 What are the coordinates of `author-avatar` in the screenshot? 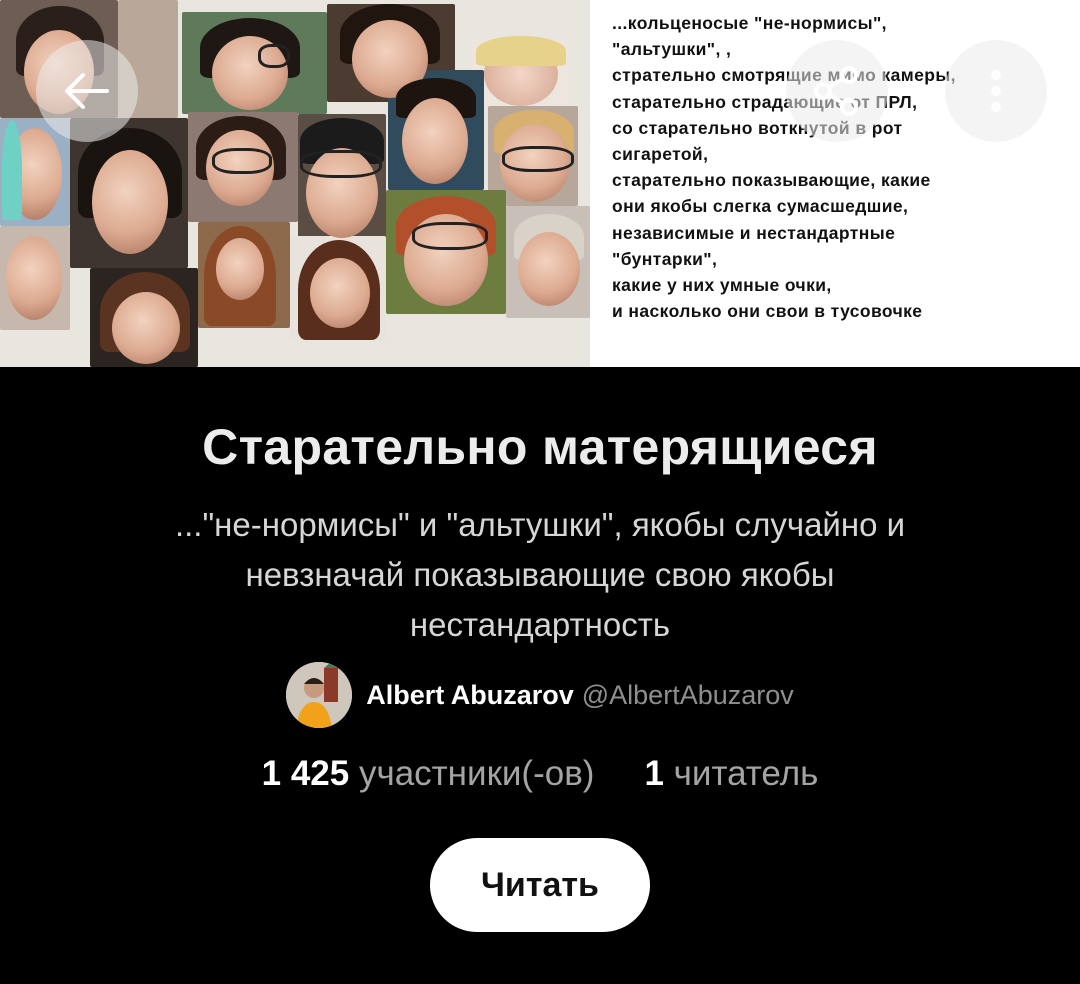 It's located at (319, 695).